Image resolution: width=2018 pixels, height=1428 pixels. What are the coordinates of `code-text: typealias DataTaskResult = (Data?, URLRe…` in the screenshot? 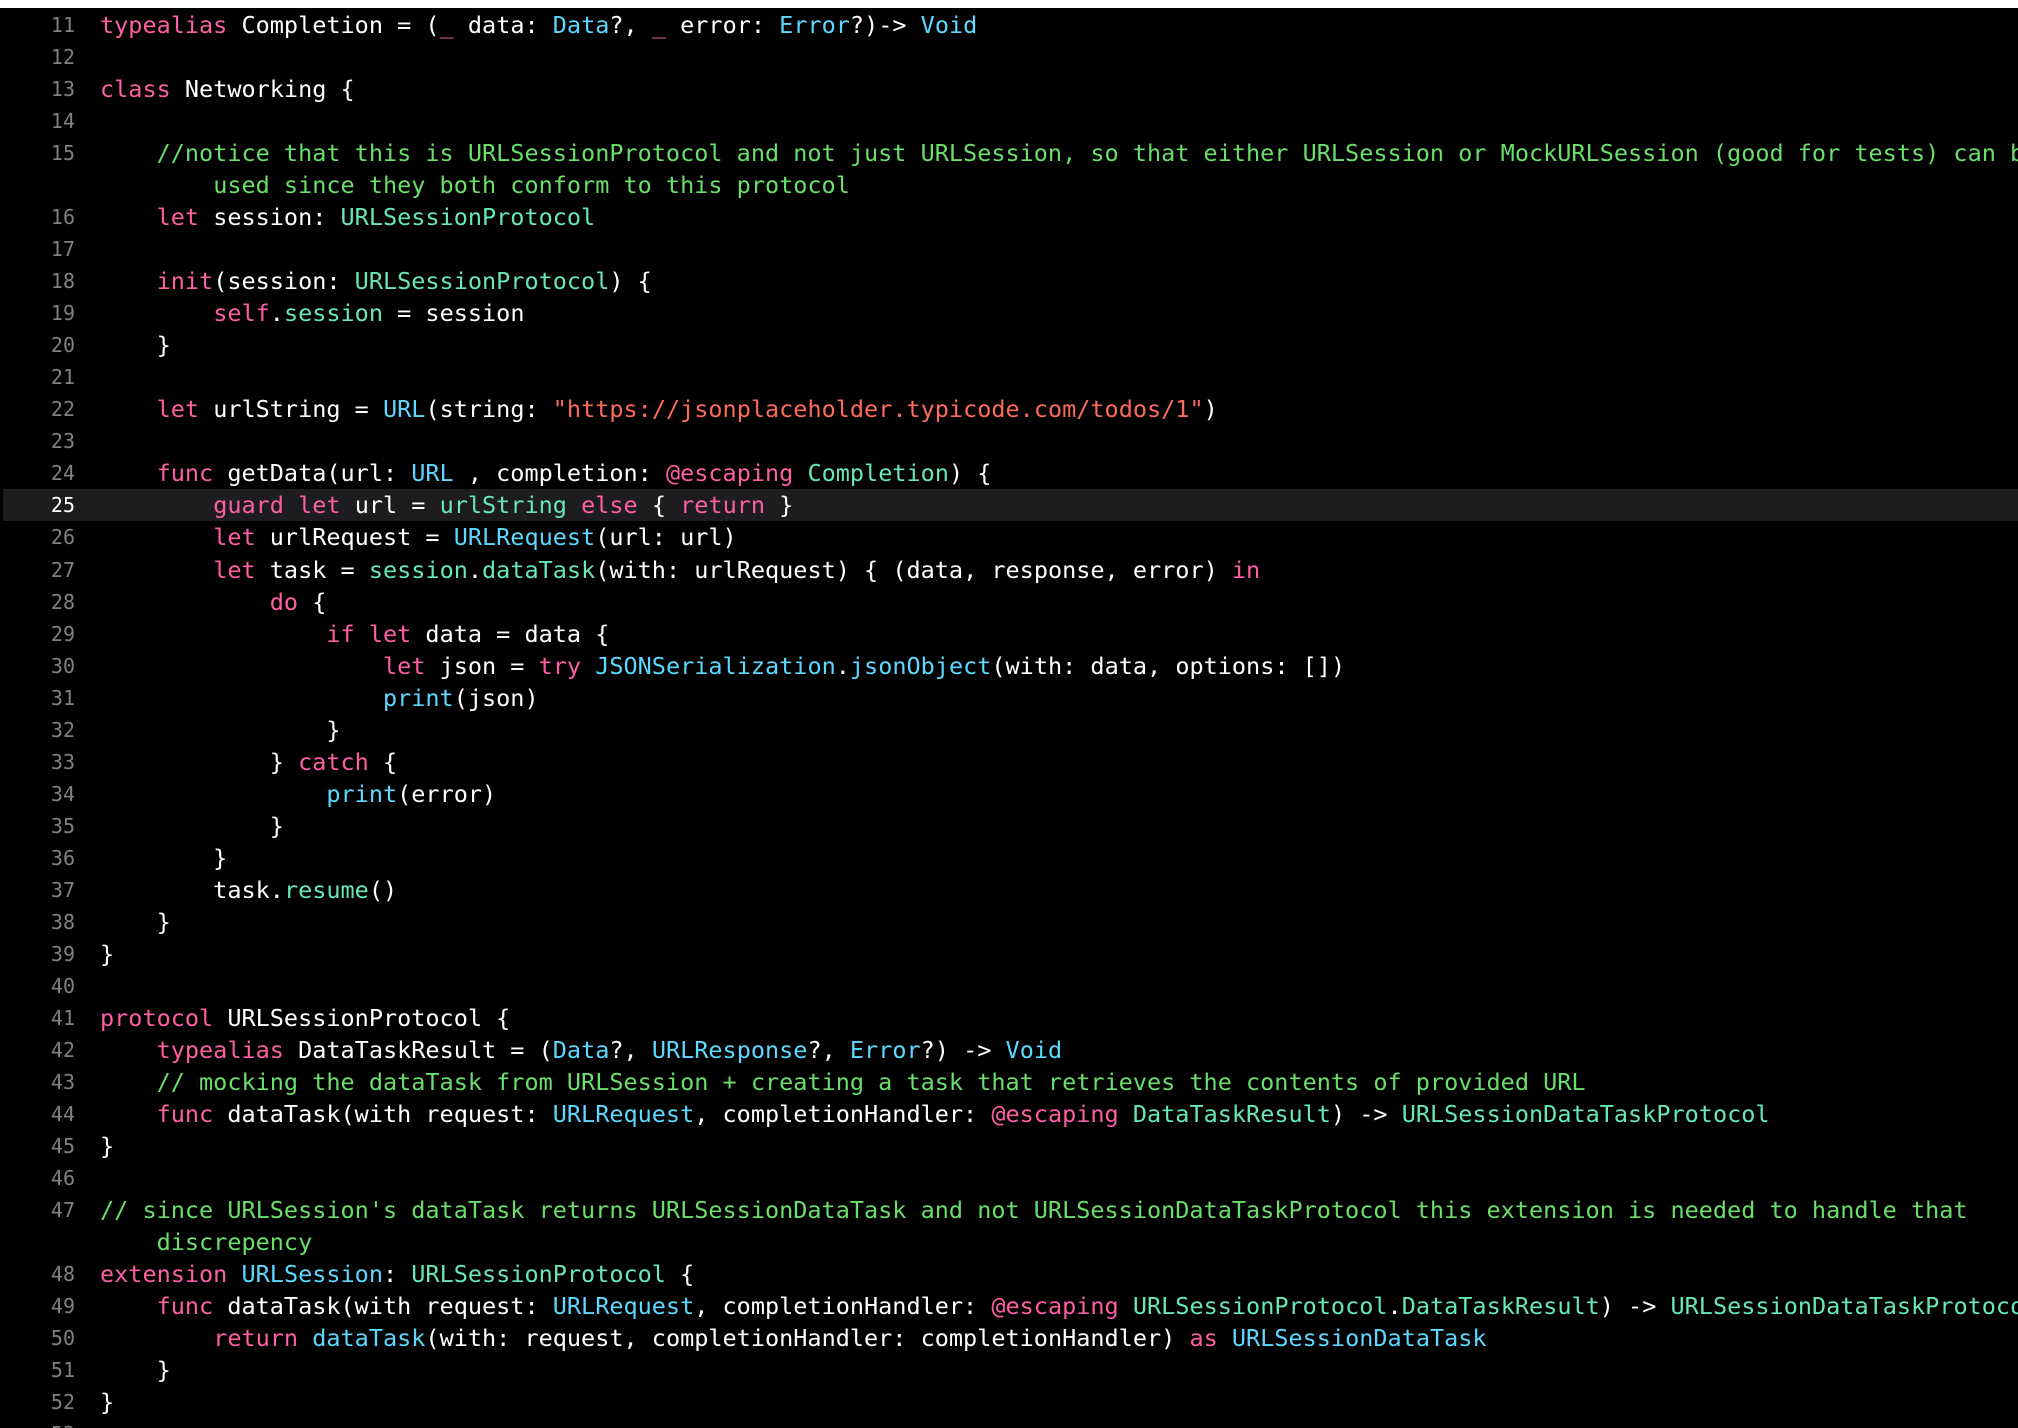 It's located at (581, 1050).